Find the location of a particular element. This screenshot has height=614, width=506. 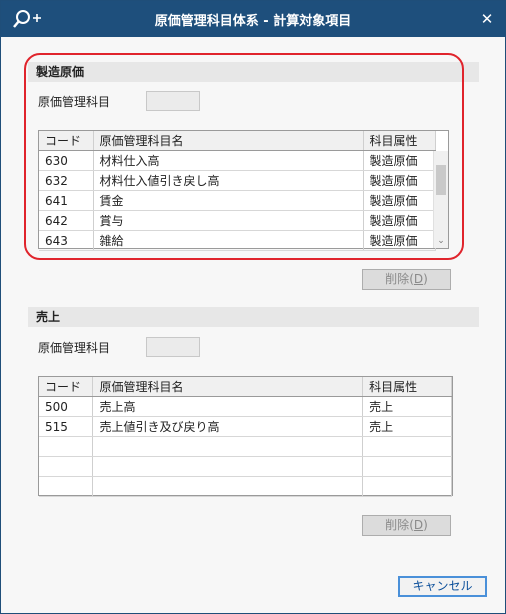

chevron-down-icon: ⌄ is located at coordinates (441, 241).